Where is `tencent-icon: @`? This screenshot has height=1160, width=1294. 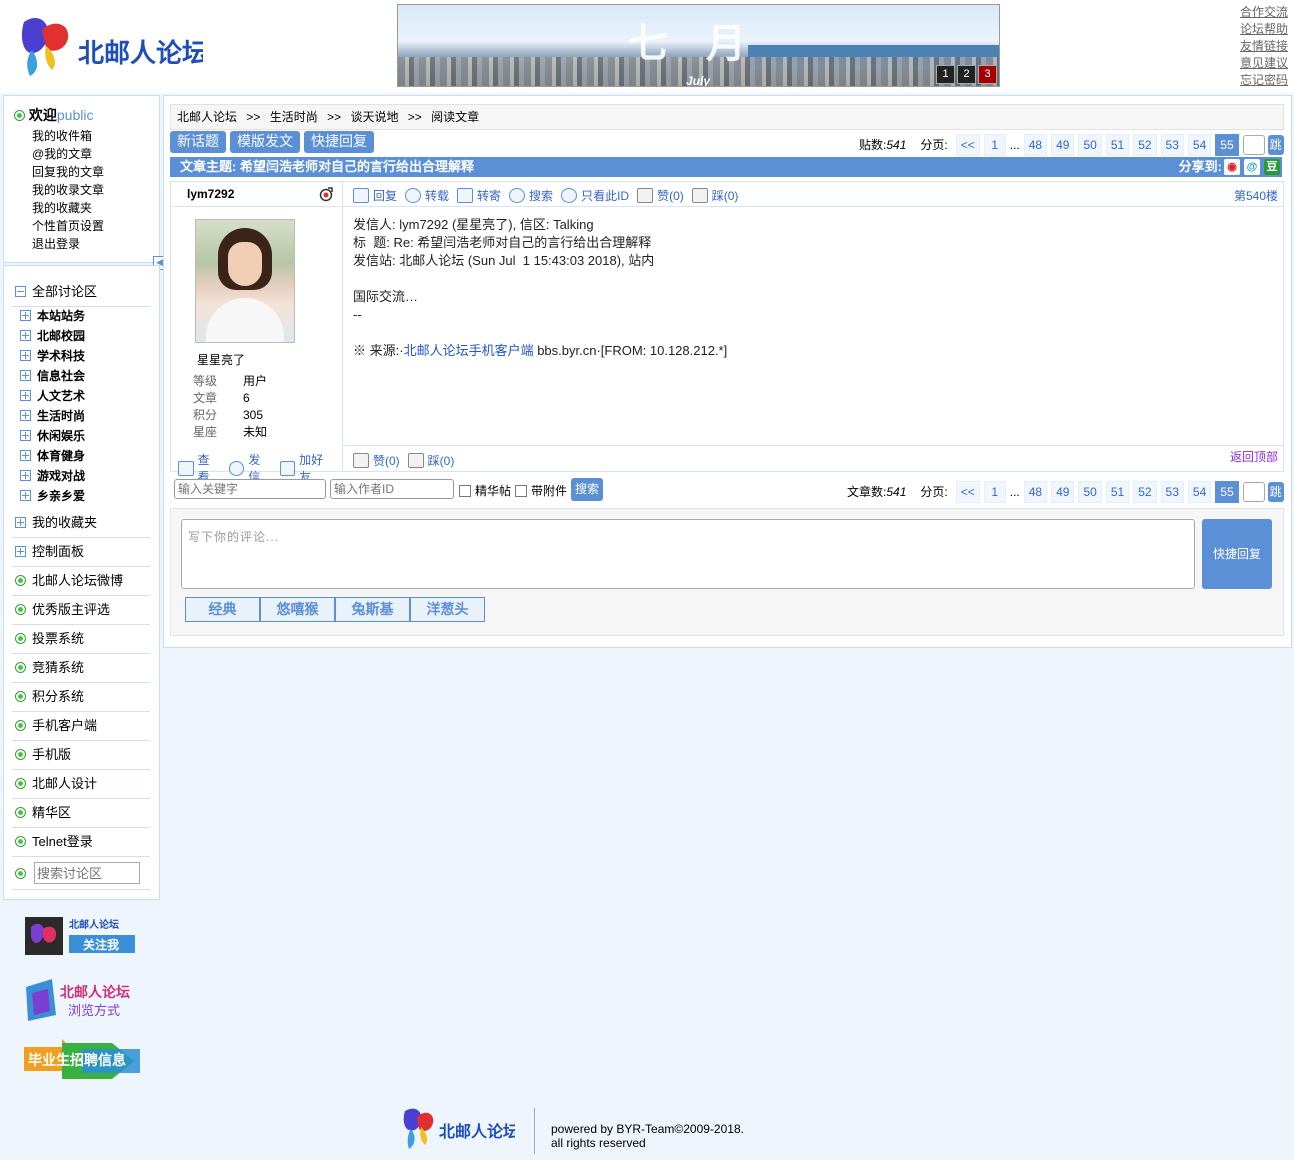
tencent-icon: @ is located at coordinates (1252, 167).